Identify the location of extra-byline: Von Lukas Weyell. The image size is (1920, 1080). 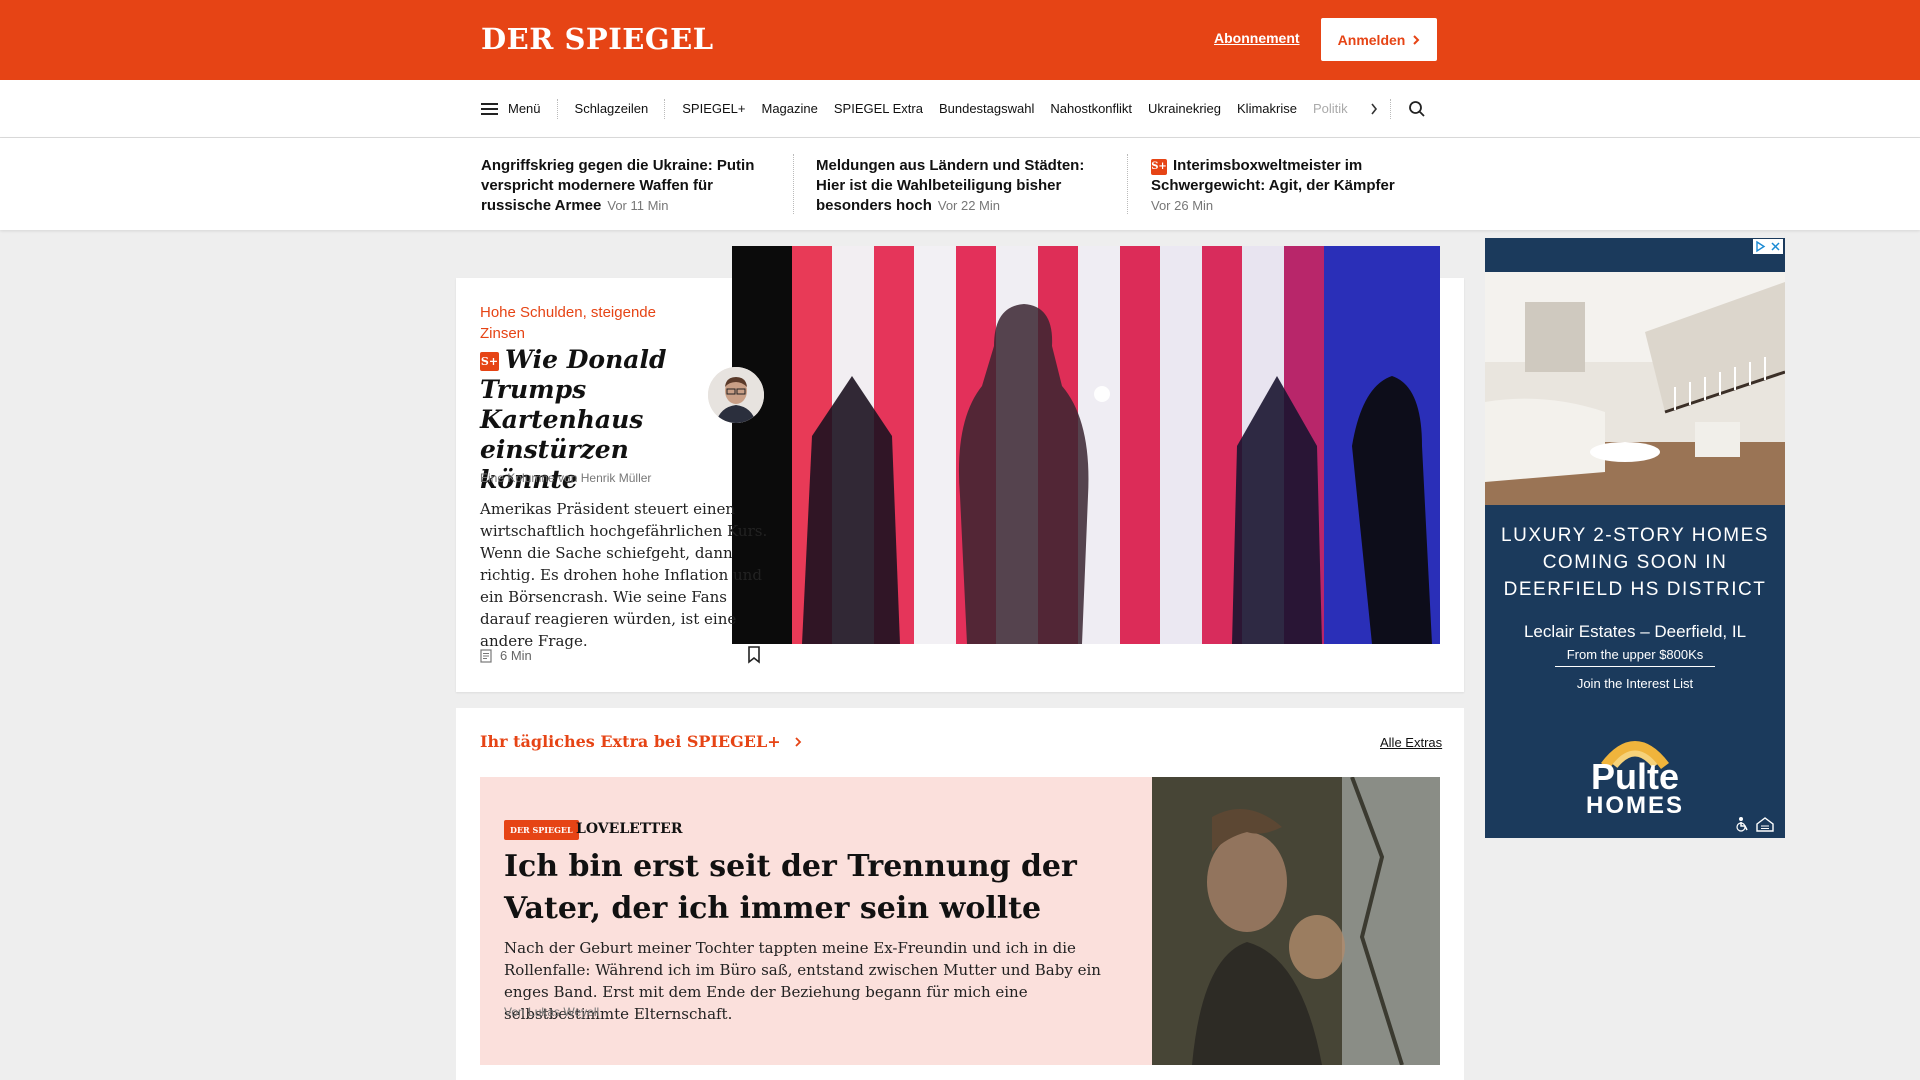
(552, 1012).